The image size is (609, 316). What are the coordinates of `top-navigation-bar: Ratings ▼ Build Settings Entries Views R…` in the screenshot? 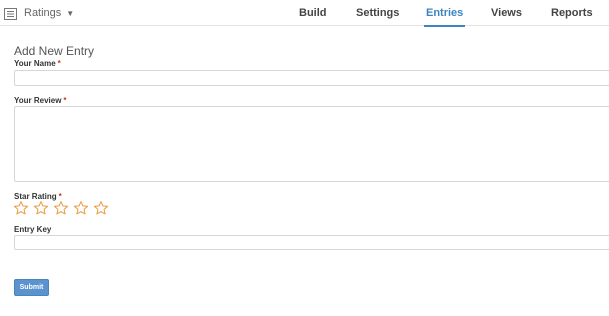 It's located at (304, 13).